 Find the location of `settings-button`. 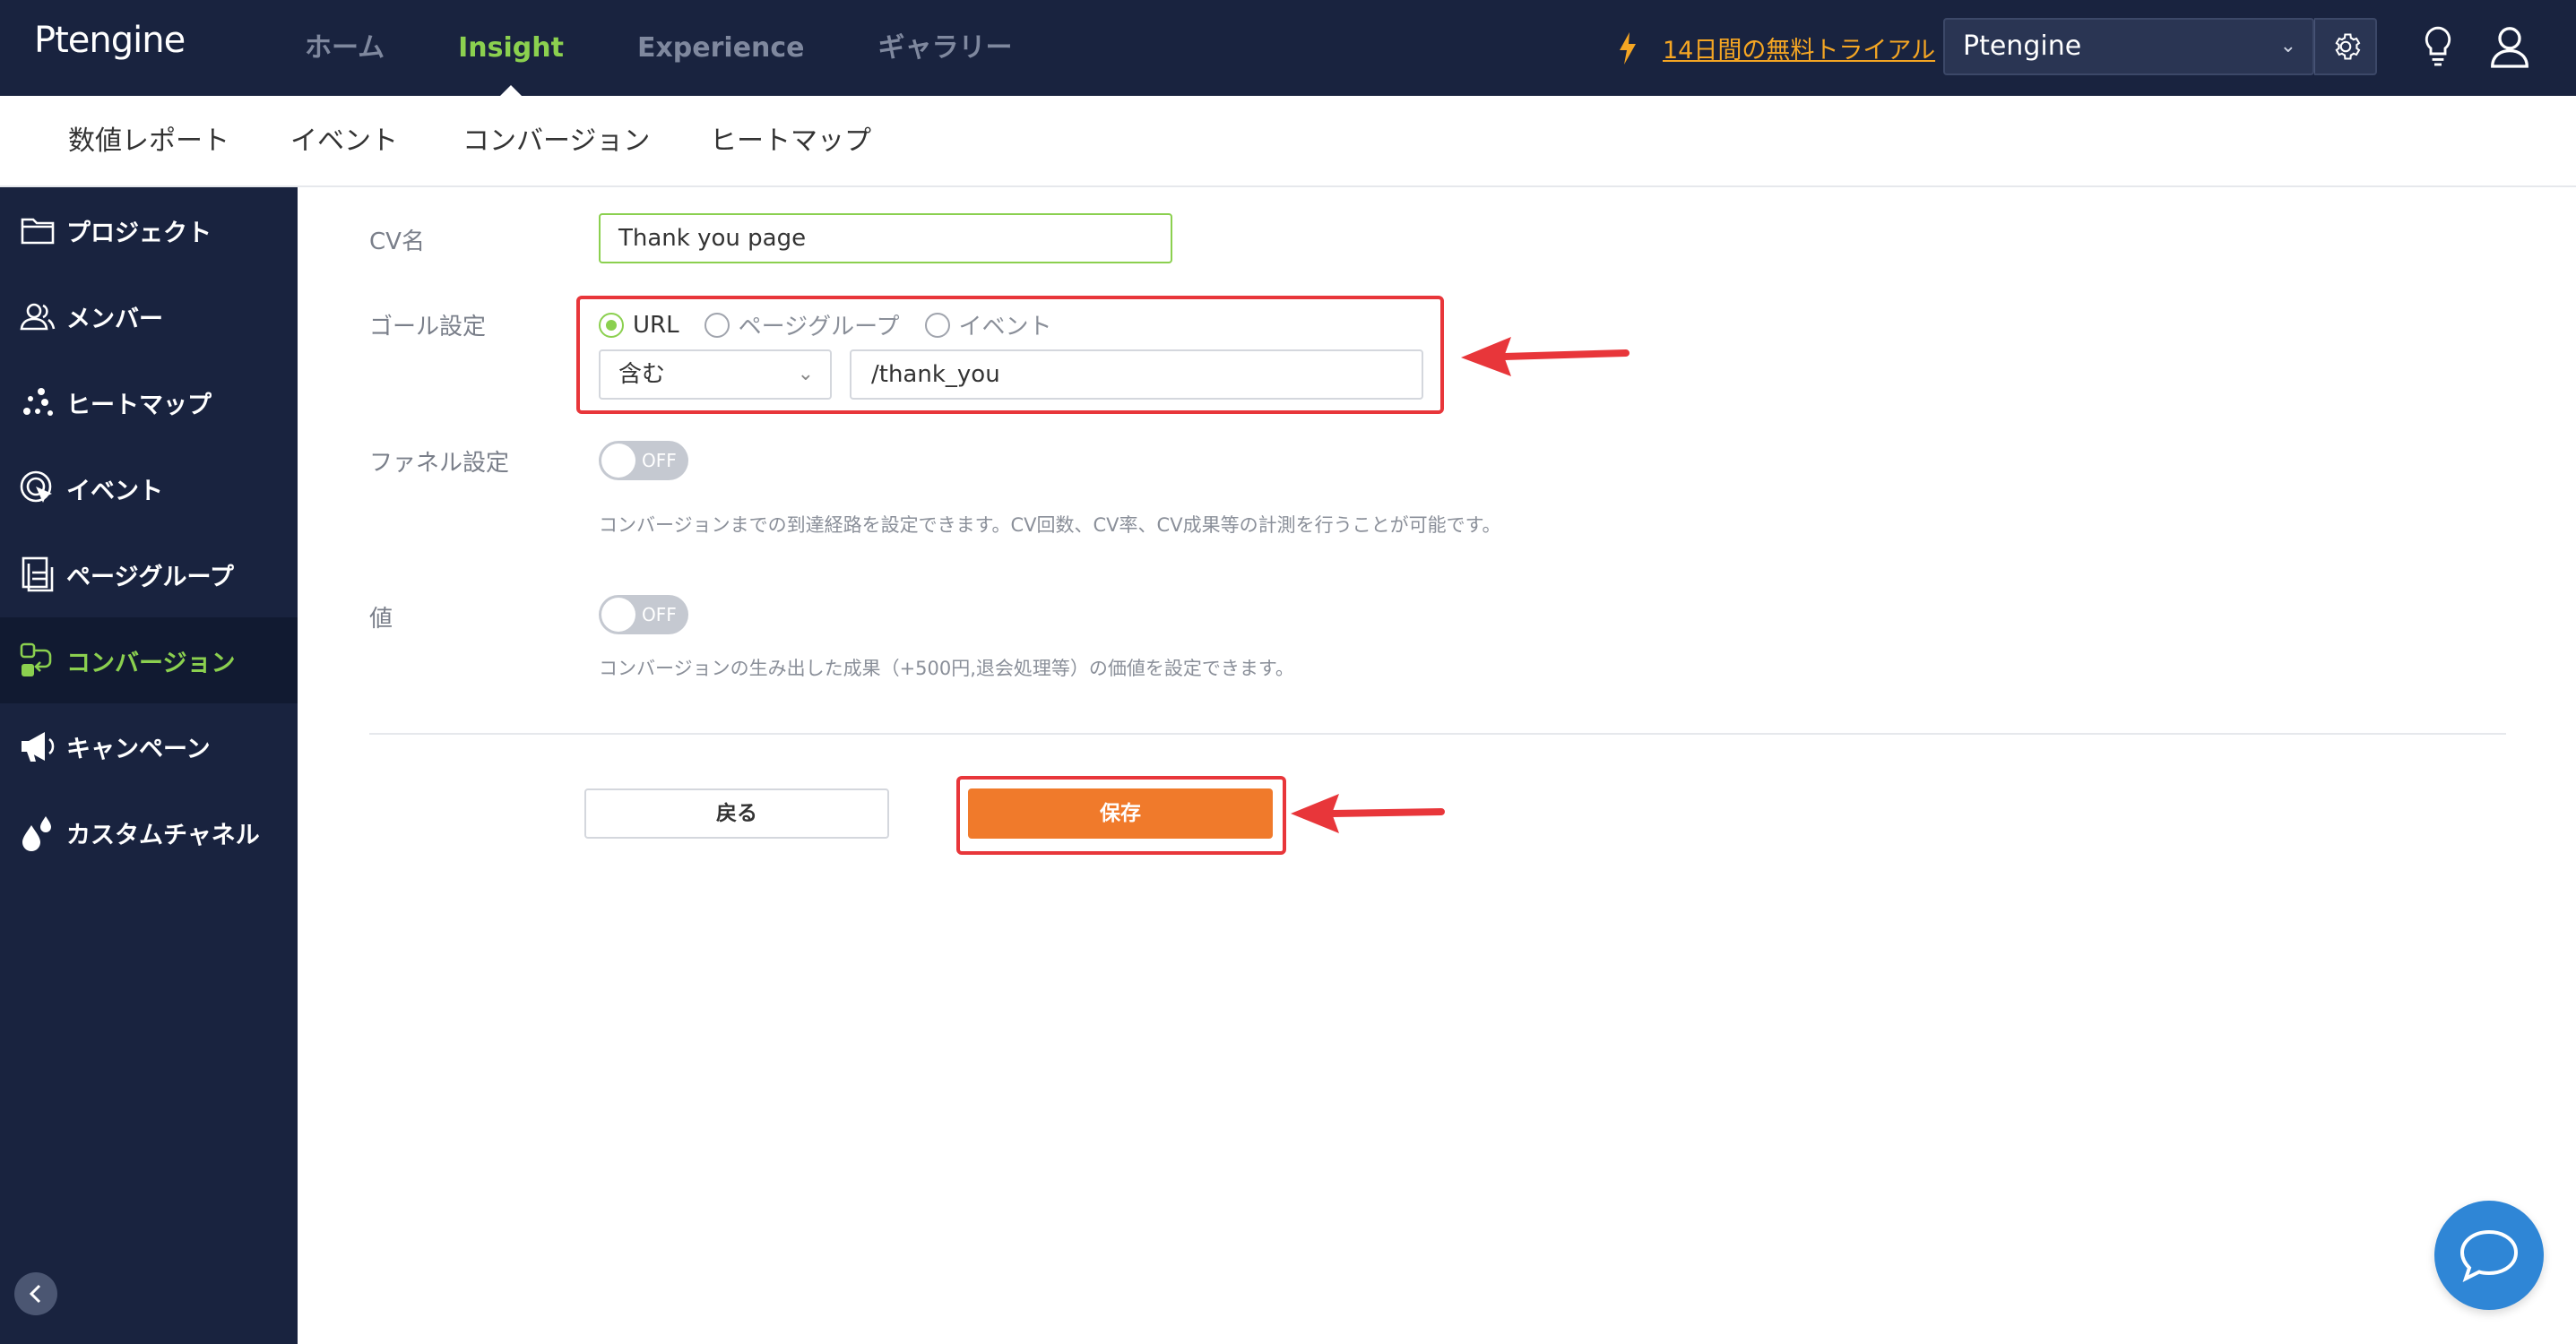

settings-button is located at coordinates (2345, 46).